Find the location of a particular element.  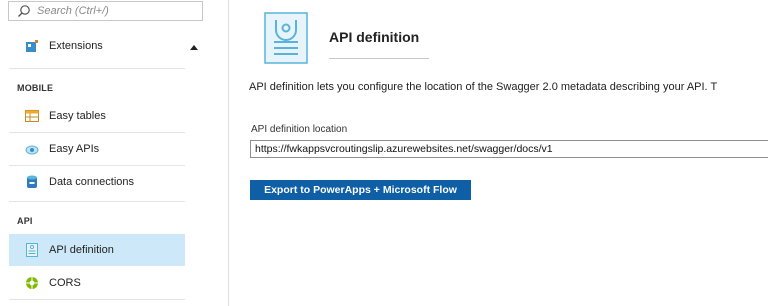

extensions-icon is located at coordinates (32, 46).